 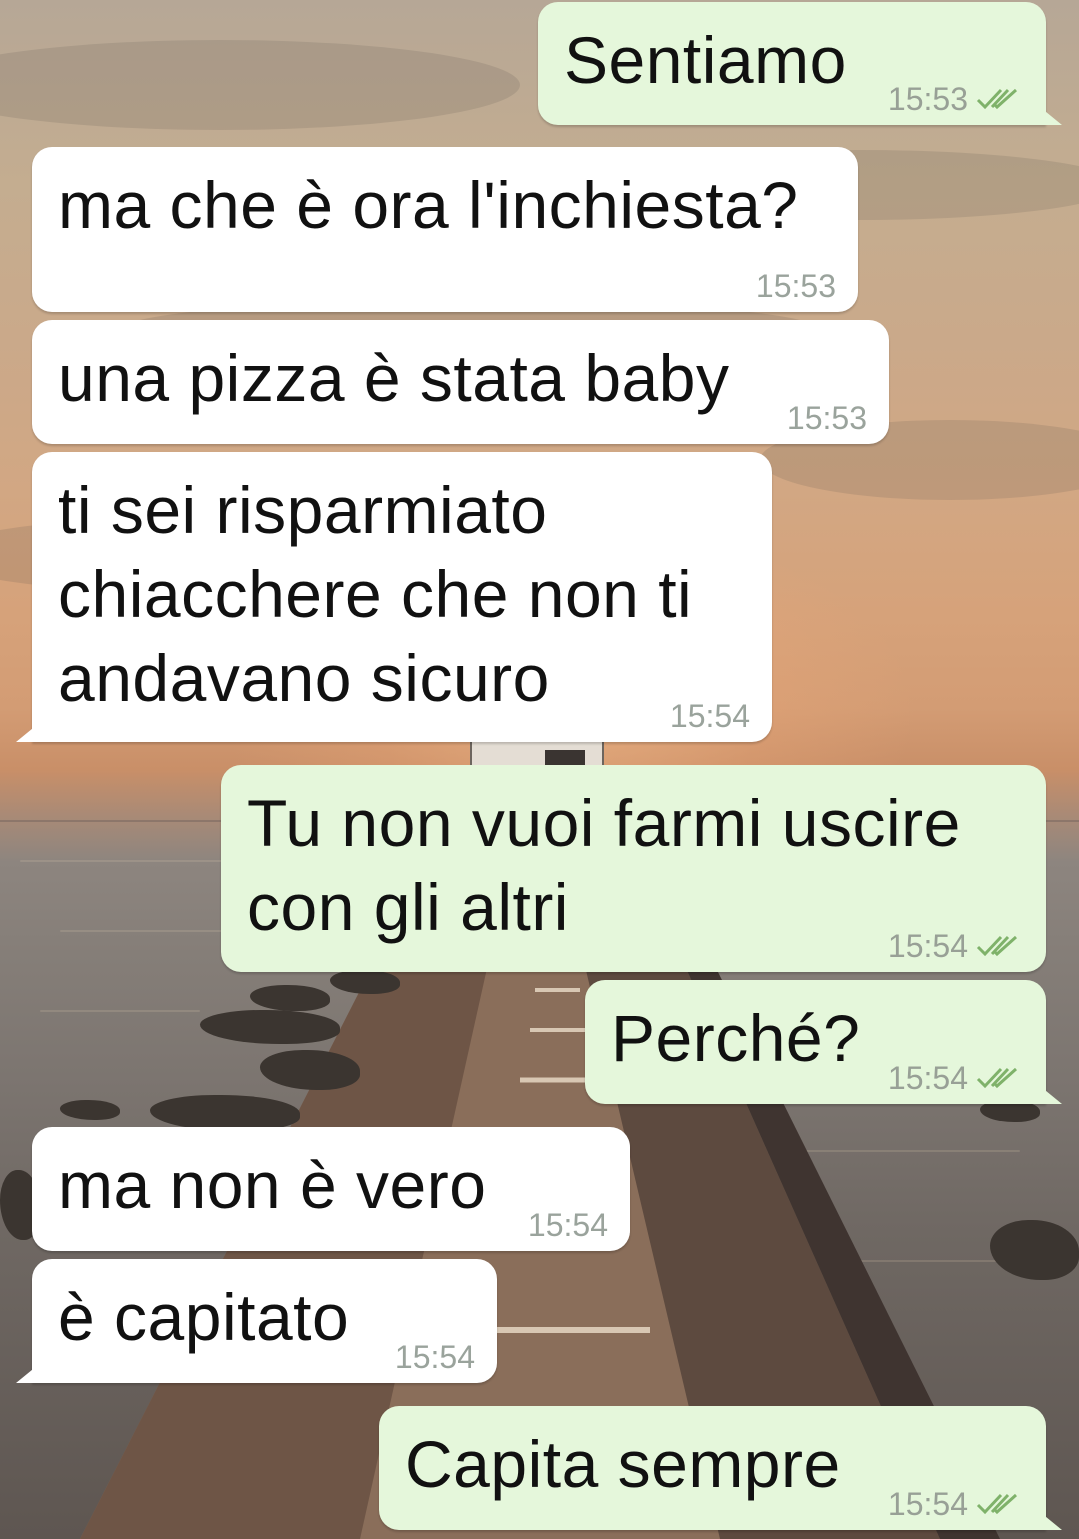 What do you see at coordinates (394, 378) in the screenshot?
I see `message-text: una pizza è stata baby` at bounding box center [394, 378].